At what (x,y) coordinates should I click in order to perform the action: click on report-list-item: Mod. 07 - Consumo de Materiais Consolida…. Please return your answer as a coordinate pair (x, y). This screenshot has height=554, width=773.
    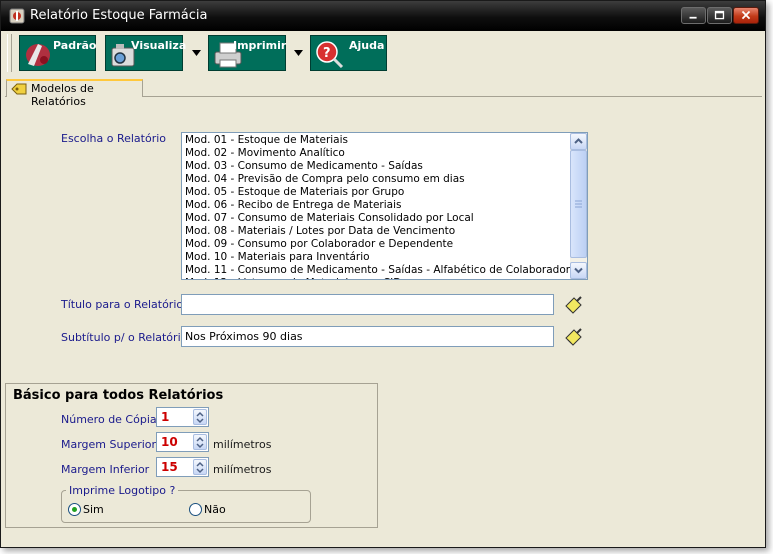
    Looking at the image, I should click on (377, 218).